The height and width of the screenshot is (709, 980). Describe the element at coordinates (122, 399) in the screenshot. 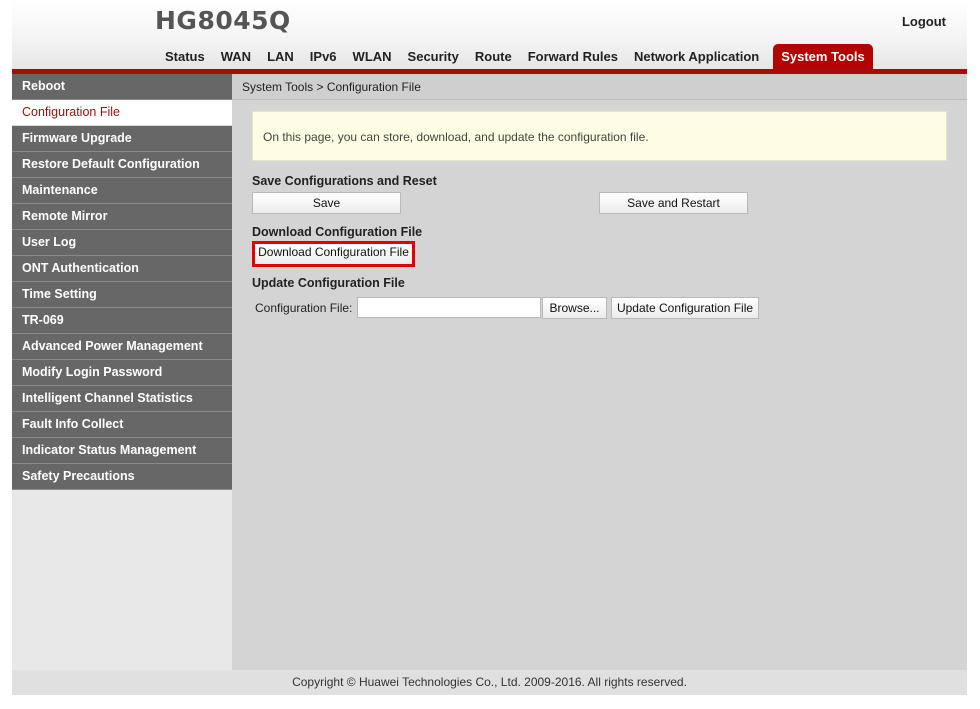

I see `sidebar-item-channel-statistics: Intelligent Channel Statistics` at that location.